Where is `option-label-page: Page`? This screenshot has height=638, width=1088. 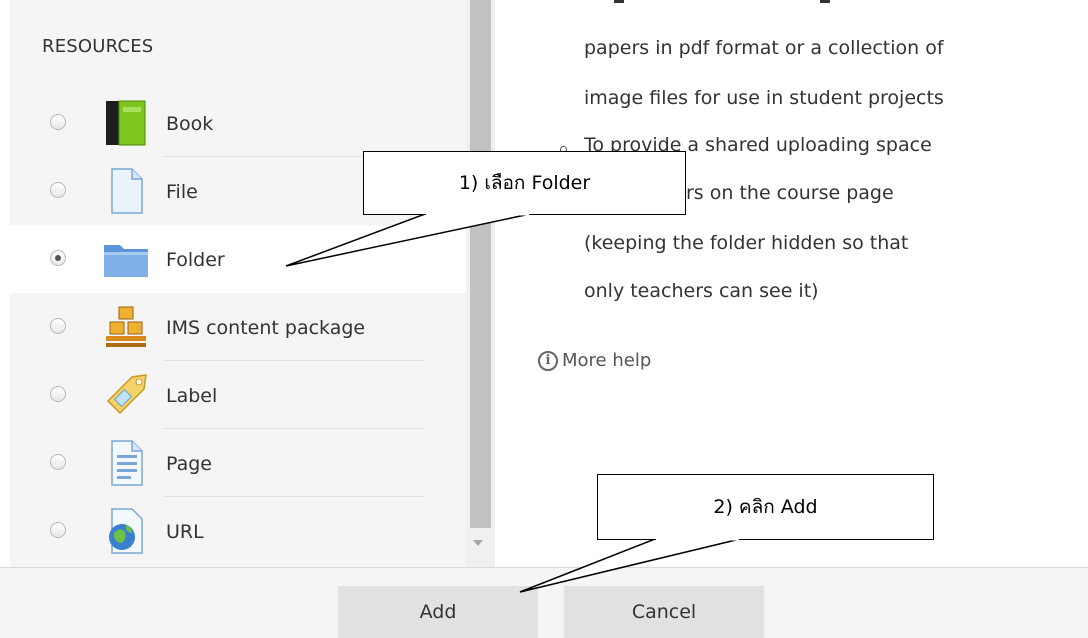
option-label-page: Page is located at coordinates (189, 464).